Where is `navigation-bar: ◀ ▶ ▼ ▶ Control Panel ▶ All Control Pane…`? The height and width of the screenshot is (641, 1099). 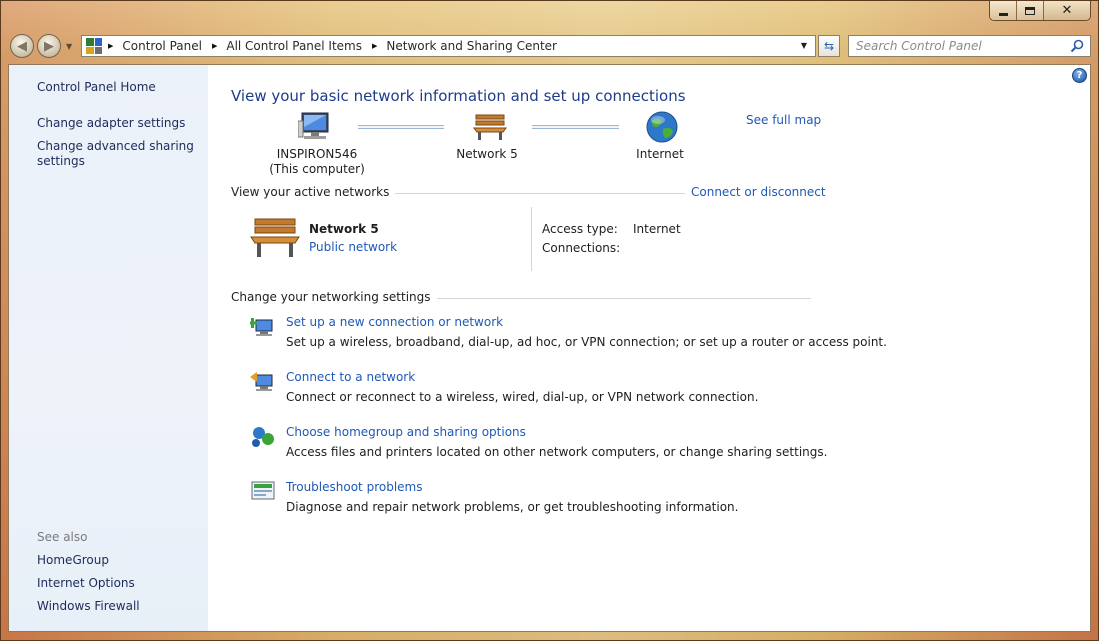
navigation-bar: ◀ ▶ ▼ ▶ Control Panel ▶ All Control Pane… is located at coordinates (549, 46).